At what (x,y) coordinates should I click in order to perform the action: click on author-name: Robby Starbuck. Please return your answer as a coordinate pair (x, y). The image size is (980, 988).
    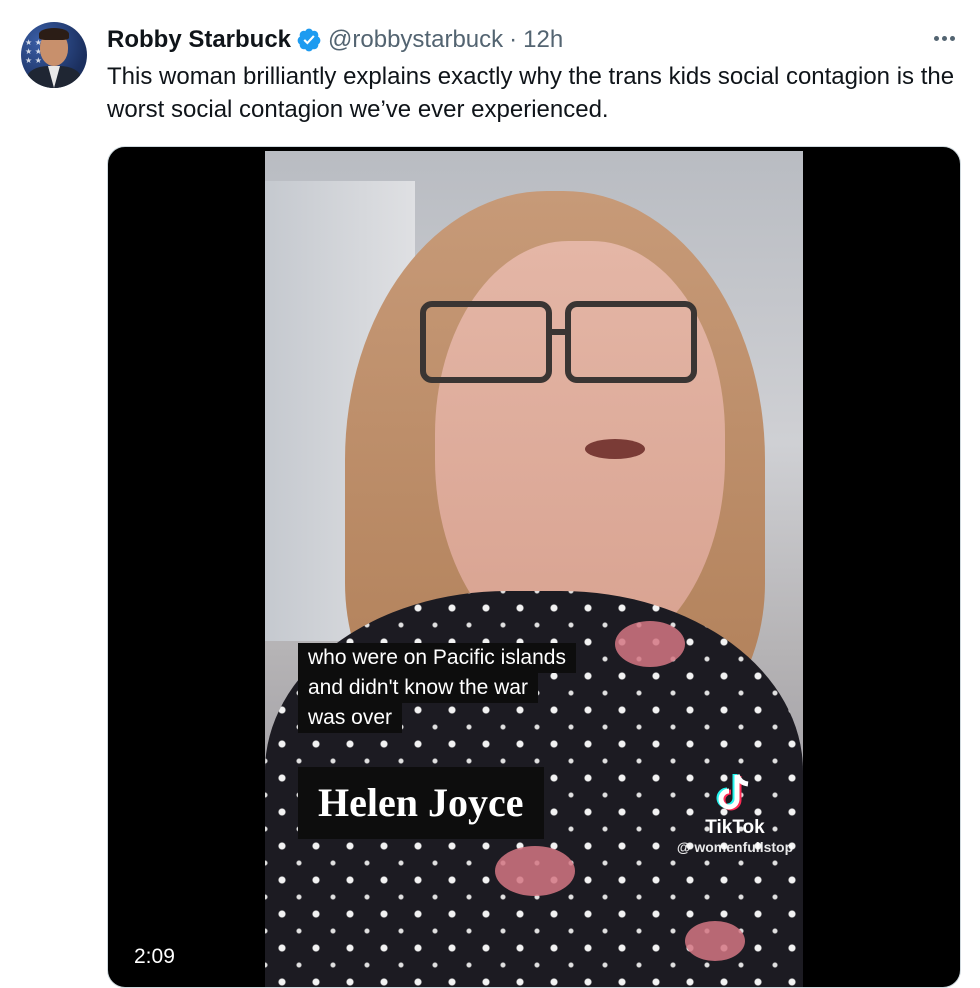
    Looking at the image, I should click on (199, 40).